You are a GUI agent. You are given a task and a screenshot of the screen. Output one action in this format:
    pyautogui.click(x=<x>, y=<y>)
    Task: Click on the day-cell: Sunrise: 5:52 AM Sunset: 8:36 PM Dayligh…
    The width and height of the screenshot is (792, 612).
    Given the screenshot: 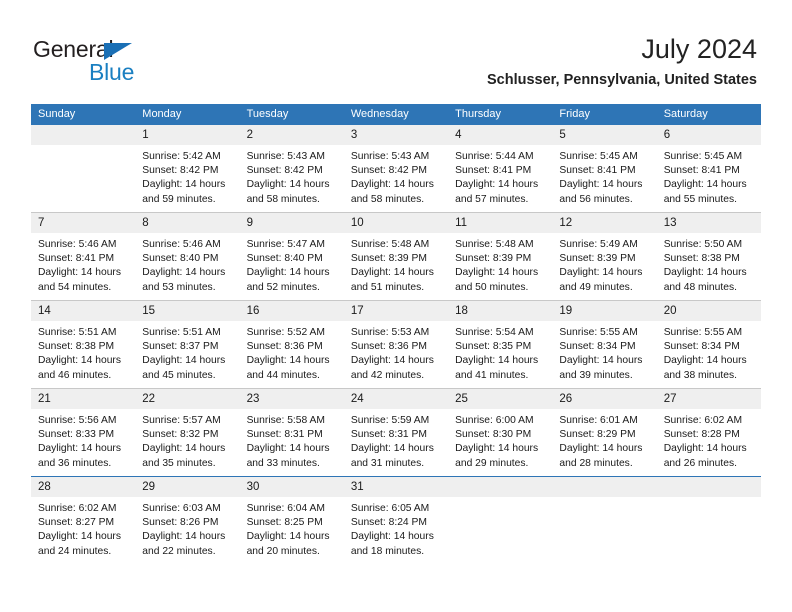 What is the action you would take?
    pyautogui.click(x=292, y=354)
    